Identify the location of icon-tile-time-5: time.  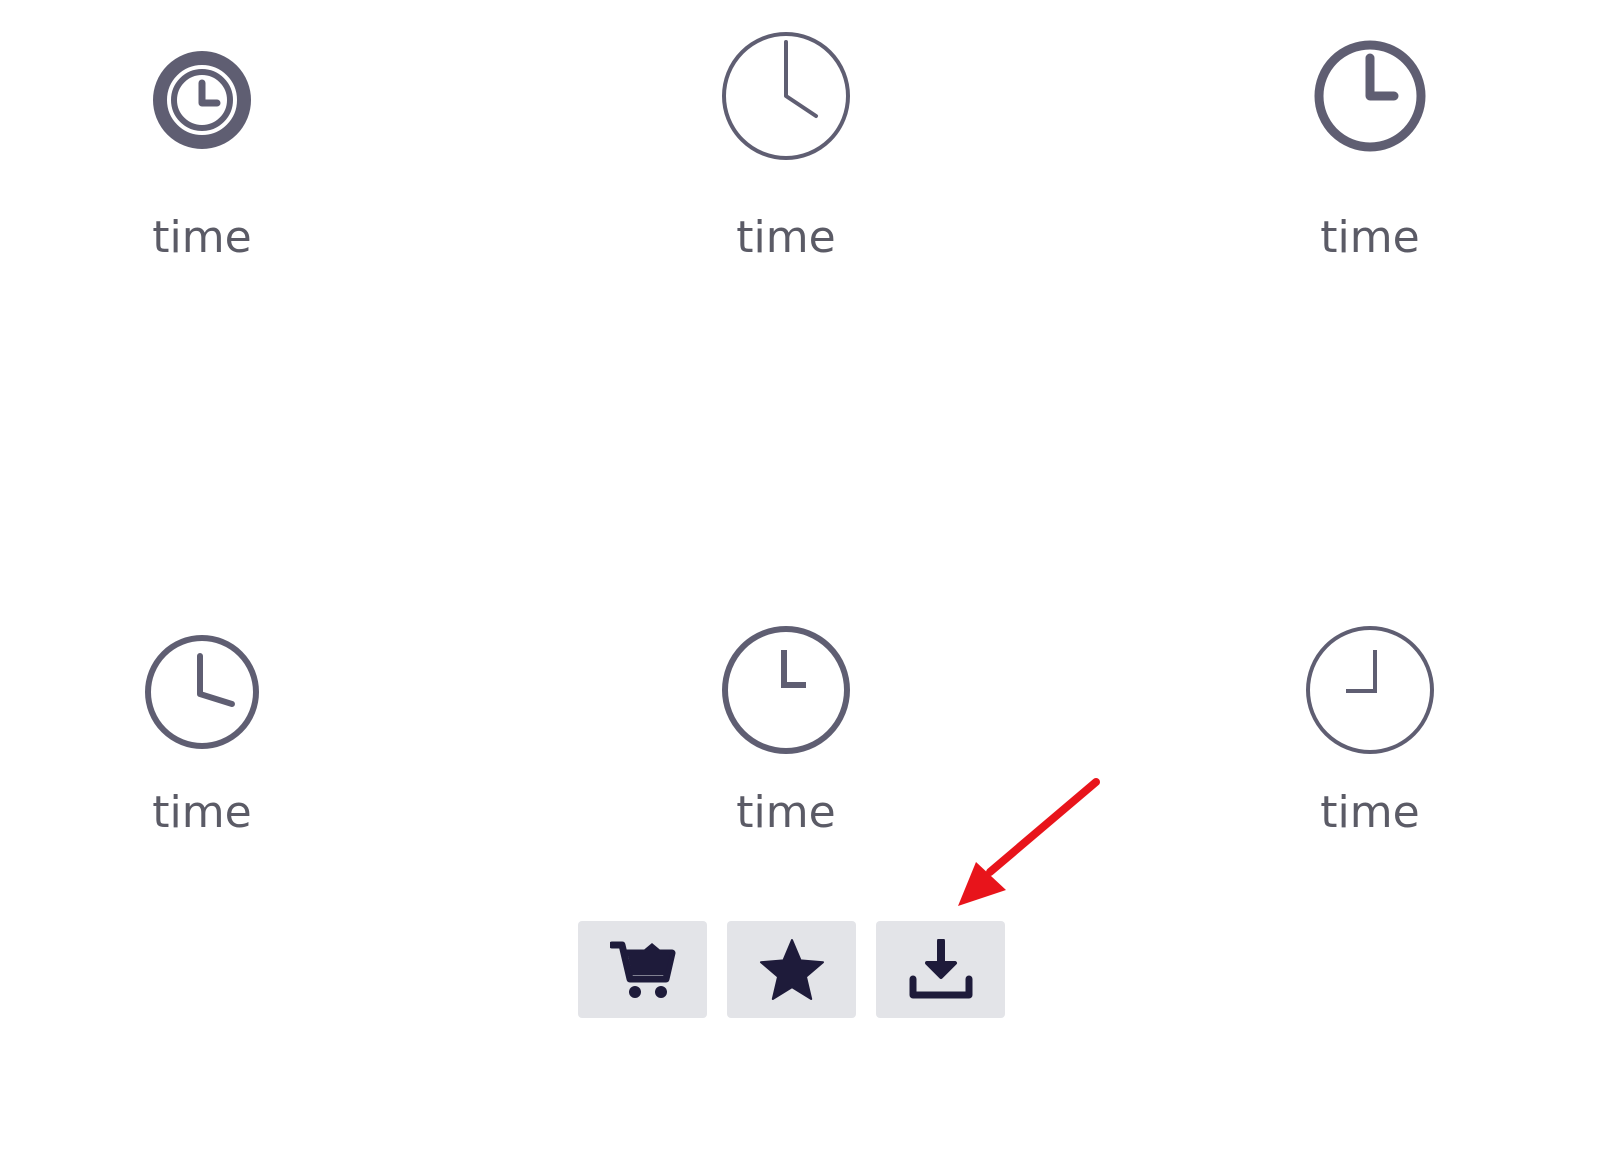
(786, 758).